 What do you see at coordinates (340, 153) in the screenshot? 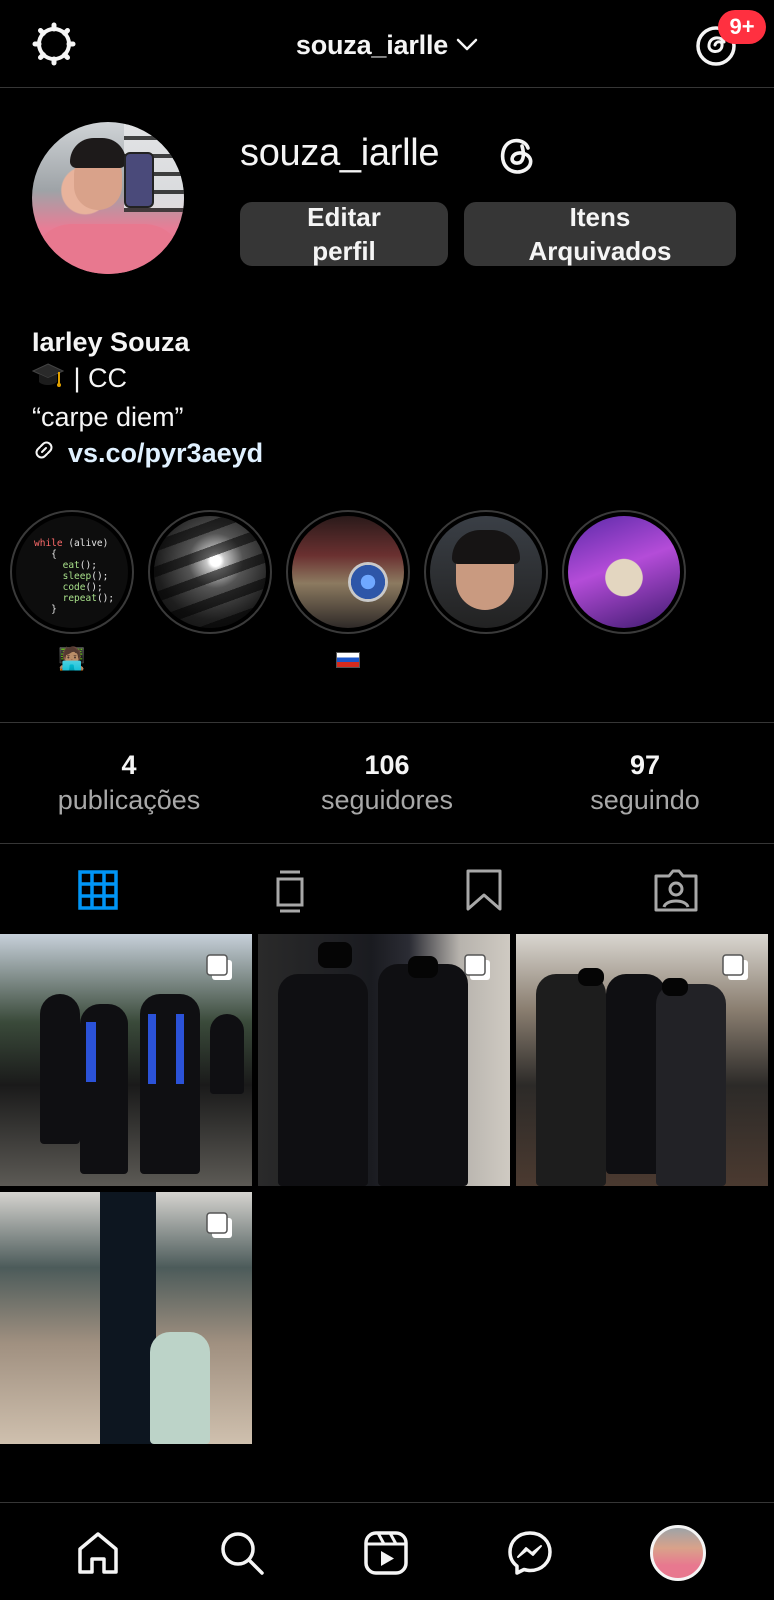
I see `profile-username: souza_iarlle` at bounding box center [340, 153].